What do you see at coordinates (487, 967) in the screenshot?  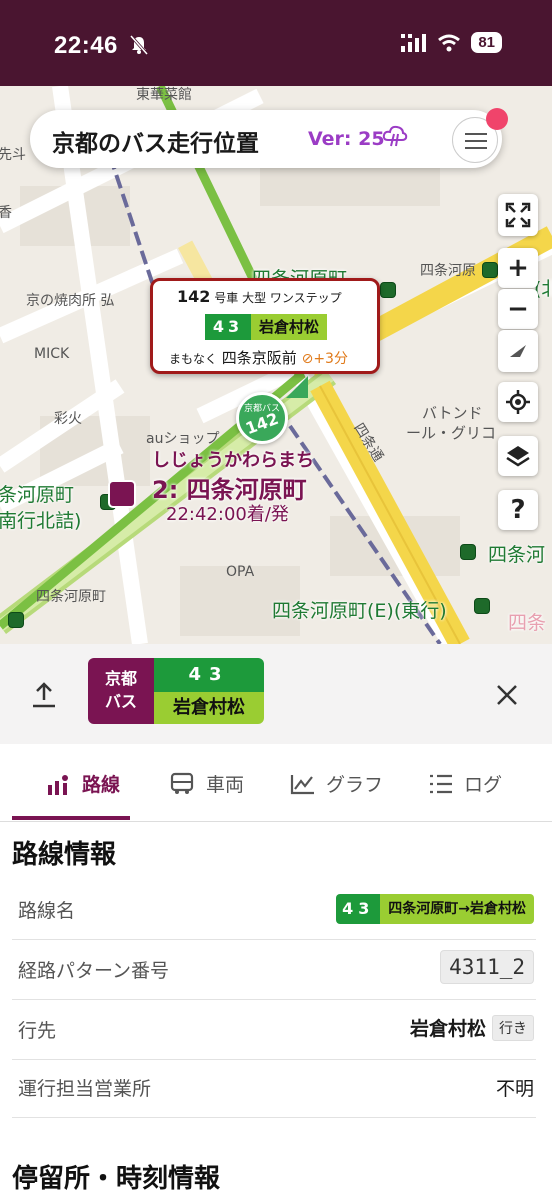 I see `pattern-code: 4311_2` at bounding box center [487, 967].